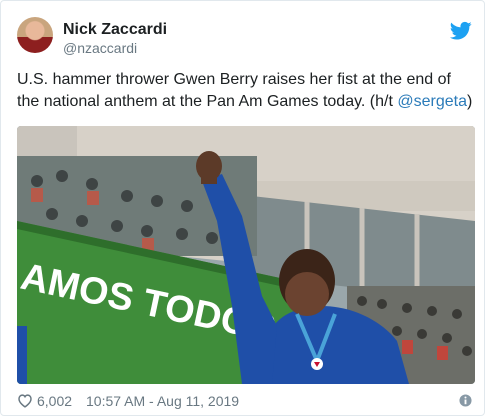  Describe the element at coordinates (162, 401) in the screenshot. I see `timestamp: 10:57 AM - Aug 11, 2019` at that location.